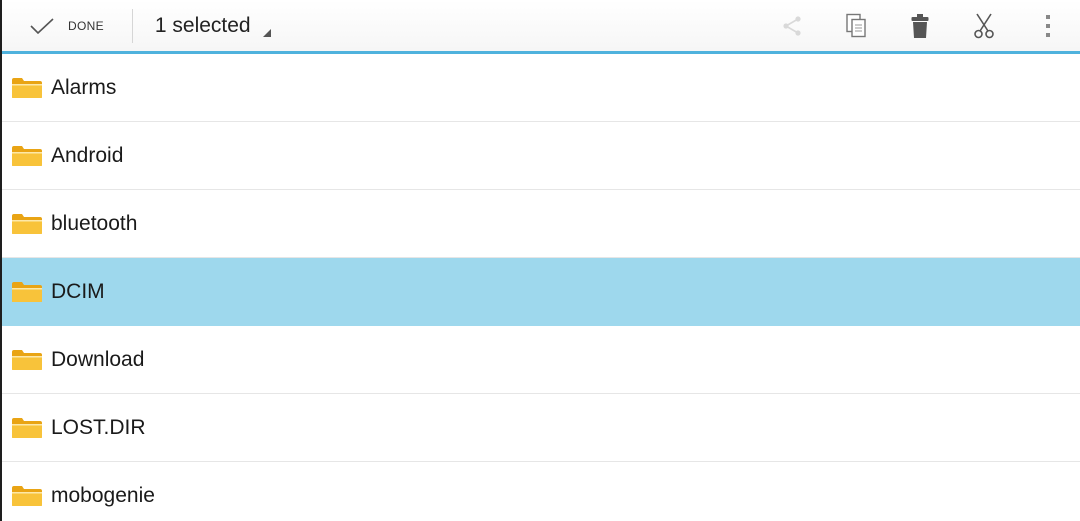 The height and width of the screenshot is (521, 1080). I want to click on file-name: Android, so click(87, 155).